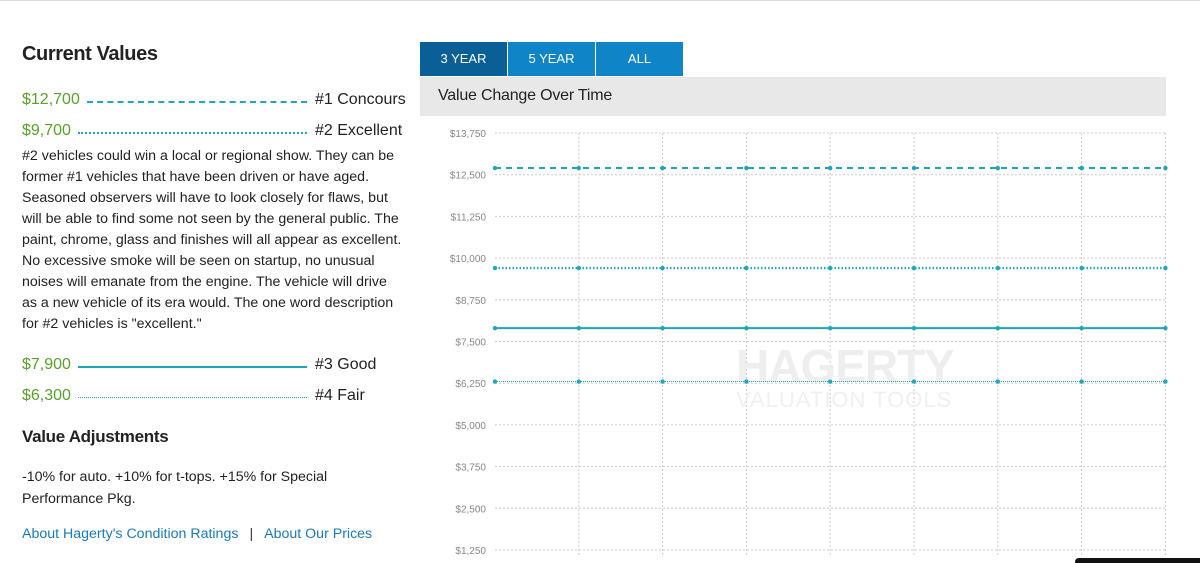  I want to click on watermark-brand: HAGERTY, so click(845, 366).